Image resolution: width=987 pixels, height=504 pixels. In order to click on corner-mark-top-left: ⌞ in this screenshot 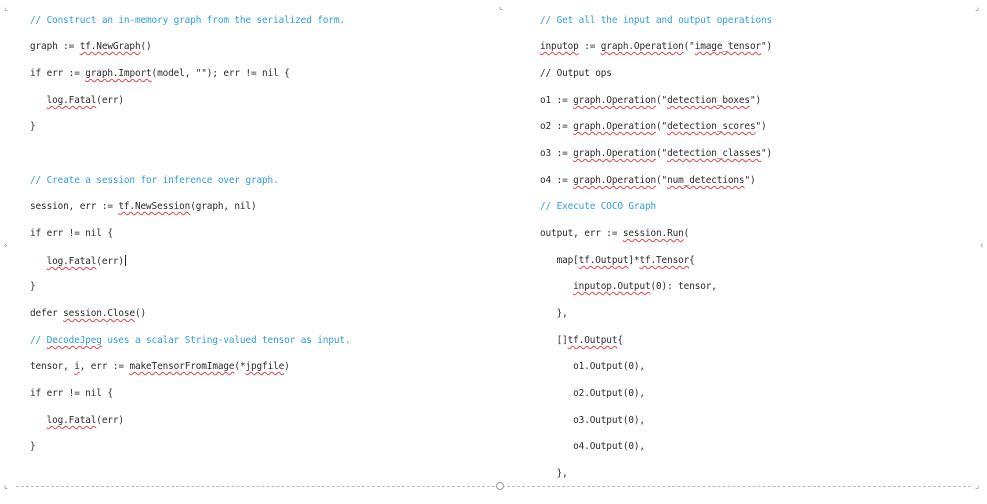, I will do `click(6, 8)`.